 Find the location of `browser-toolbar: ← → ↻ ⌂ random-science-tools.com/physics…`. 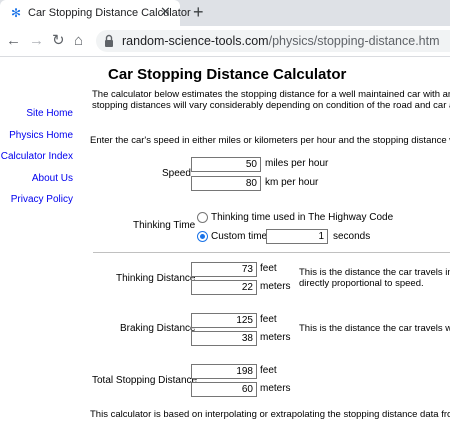

browser-toolbar: ← → ↻ ⌂ random-science-tools.com/physics… is located at coordinates (225, 41).